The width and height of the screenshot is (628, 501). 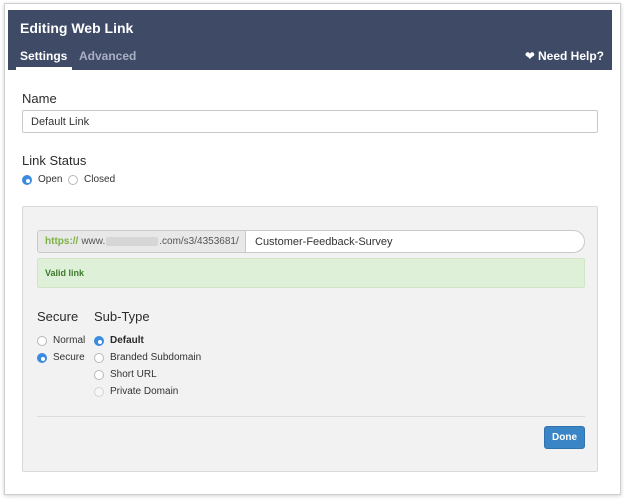 What do you see at coordinates (564, 437) in the screenshot?
I see `done-button: Done` at bounding box center [564, 437].